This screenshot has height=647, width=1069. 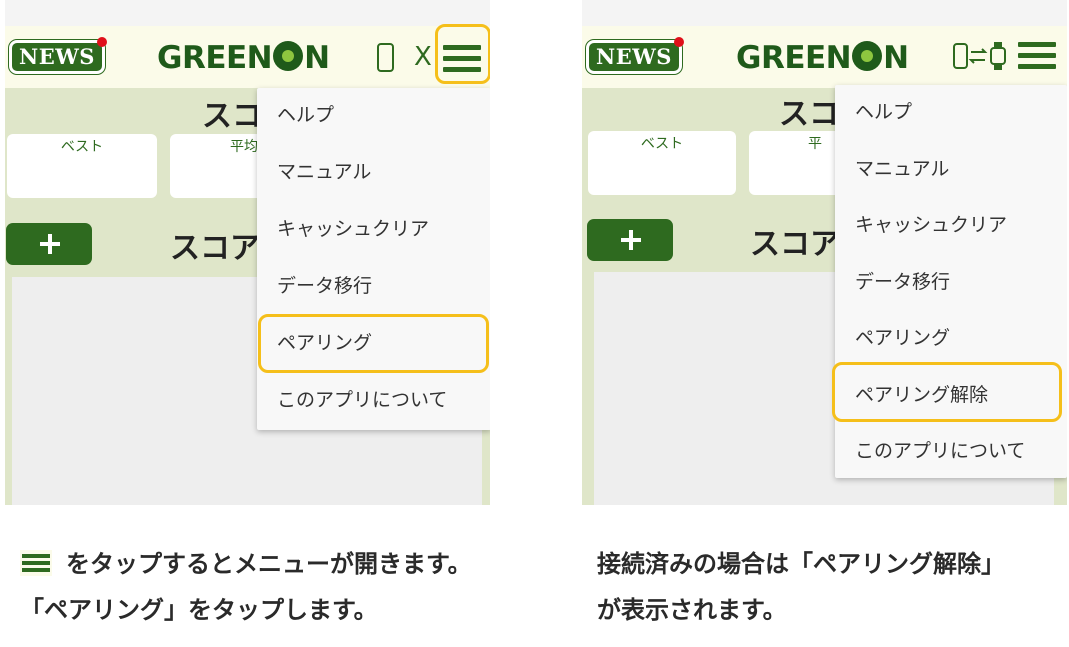 I want to click on app-header: NEWS GREEN N X, so click(x=247, y=56).